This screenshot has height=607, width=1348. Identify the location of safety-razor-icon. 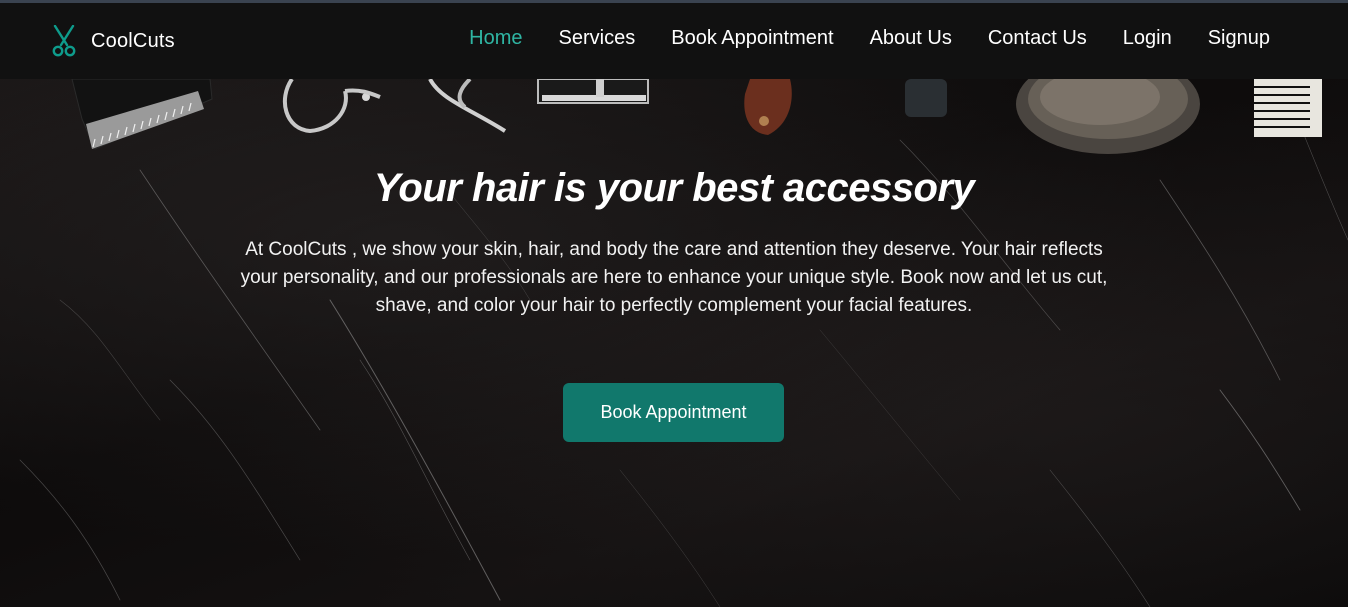
(593, 91).